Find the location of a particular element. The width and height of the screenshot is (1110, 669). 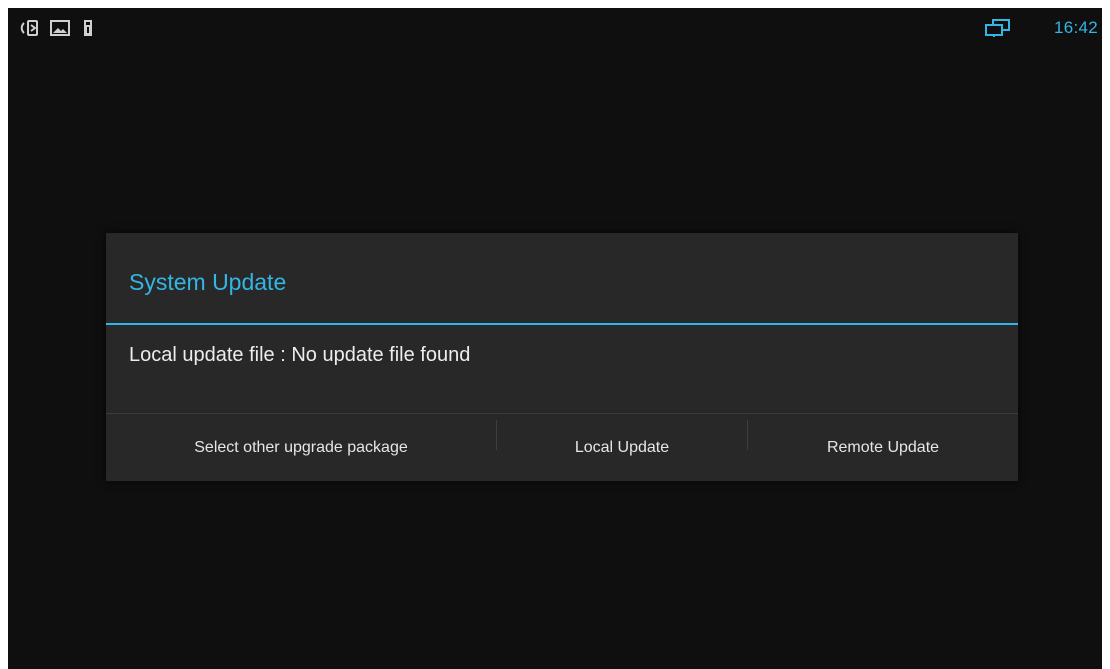

dialog-title: System Update is located at coordinates (208, 282).